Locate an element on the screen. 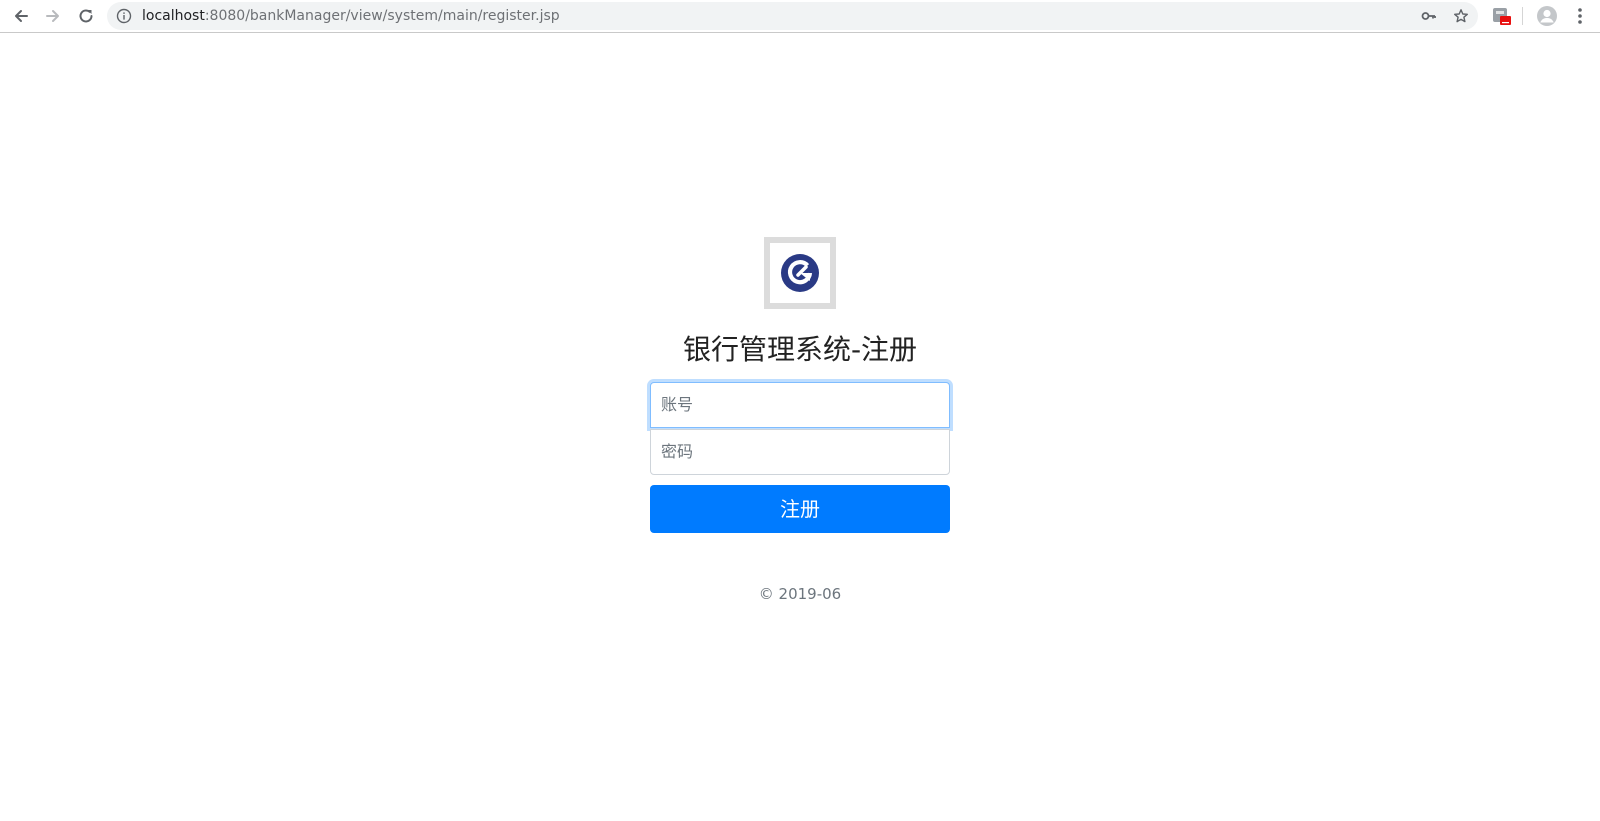 The height and width of the screenshot is (821, 1600). profile-icon is located at coordinates (1547, 16).